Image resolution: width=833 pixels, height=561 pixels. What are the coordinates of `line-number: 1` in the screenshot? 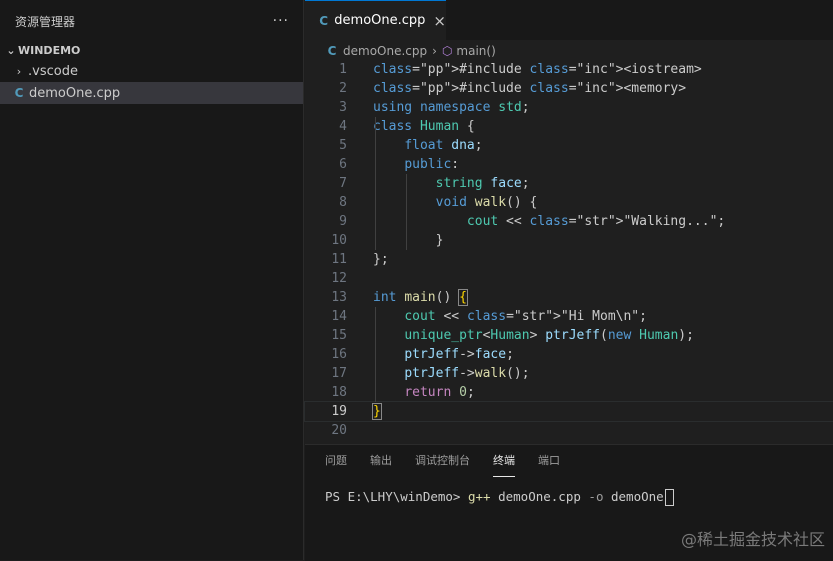 It's located at (343, 69).